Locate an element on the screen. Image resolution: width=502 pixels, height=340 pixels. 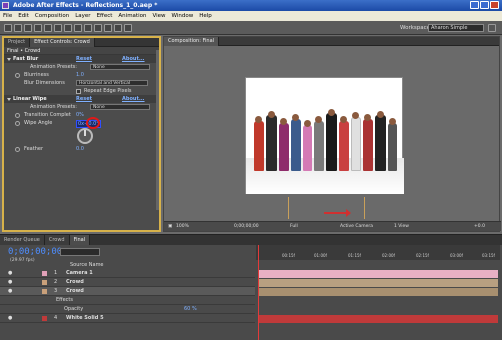
view-layout-dropdown: 1 View is located at coordinates (401, 226).